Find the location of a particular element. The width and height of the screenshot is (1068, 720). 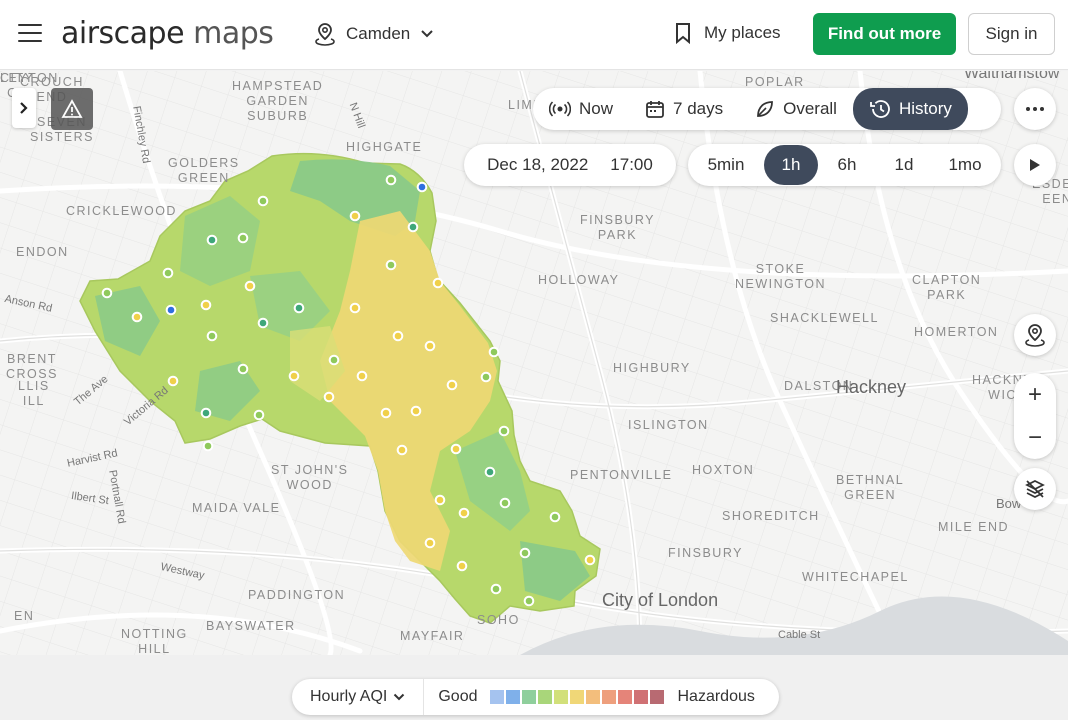

metric-selector: Hourly AQI is located at coordinates (358, 697).